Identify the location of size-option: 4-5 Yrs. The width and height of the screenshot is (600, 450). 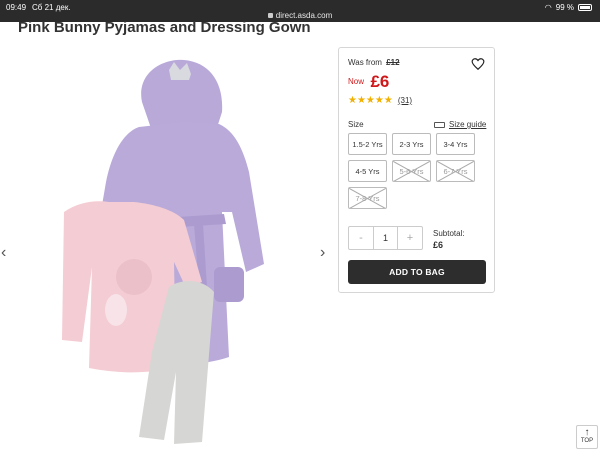
(367, 171).